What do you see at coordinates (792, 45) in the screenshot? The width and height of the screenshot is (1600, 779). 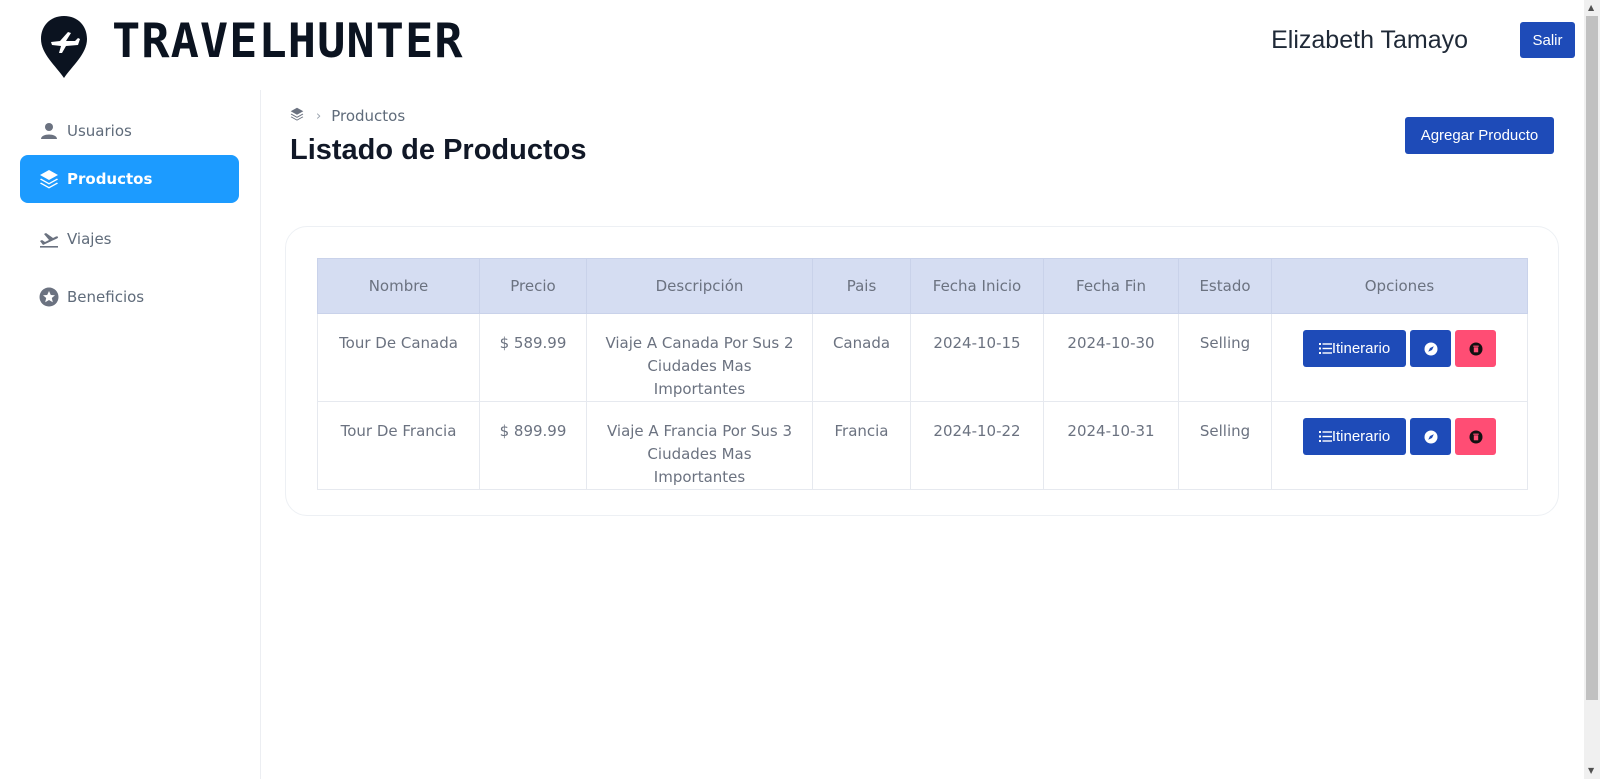 I see `top-header: TRAVELHUNTER Elizabeth Tamayo Salir` at bounding box center [792, 45].